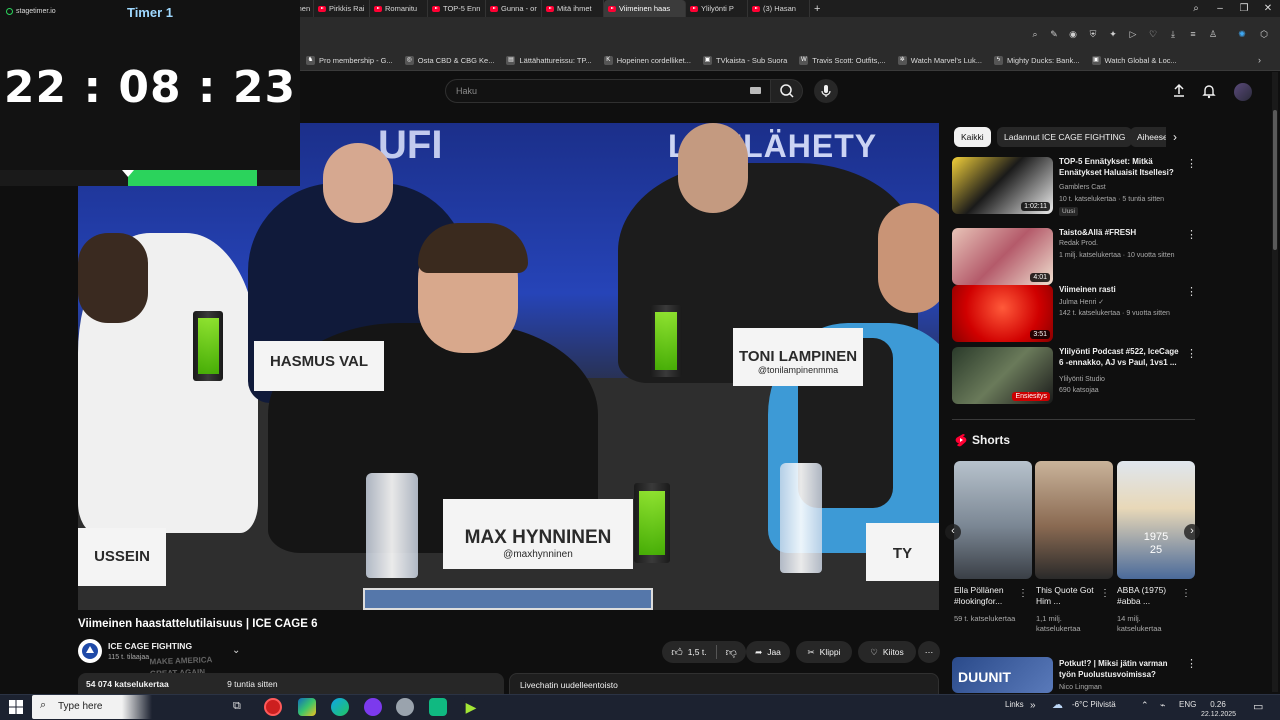 The image size is (1280, 720). I want to click on video-thumbnail: Ensiesitys, so click(1002, 375).